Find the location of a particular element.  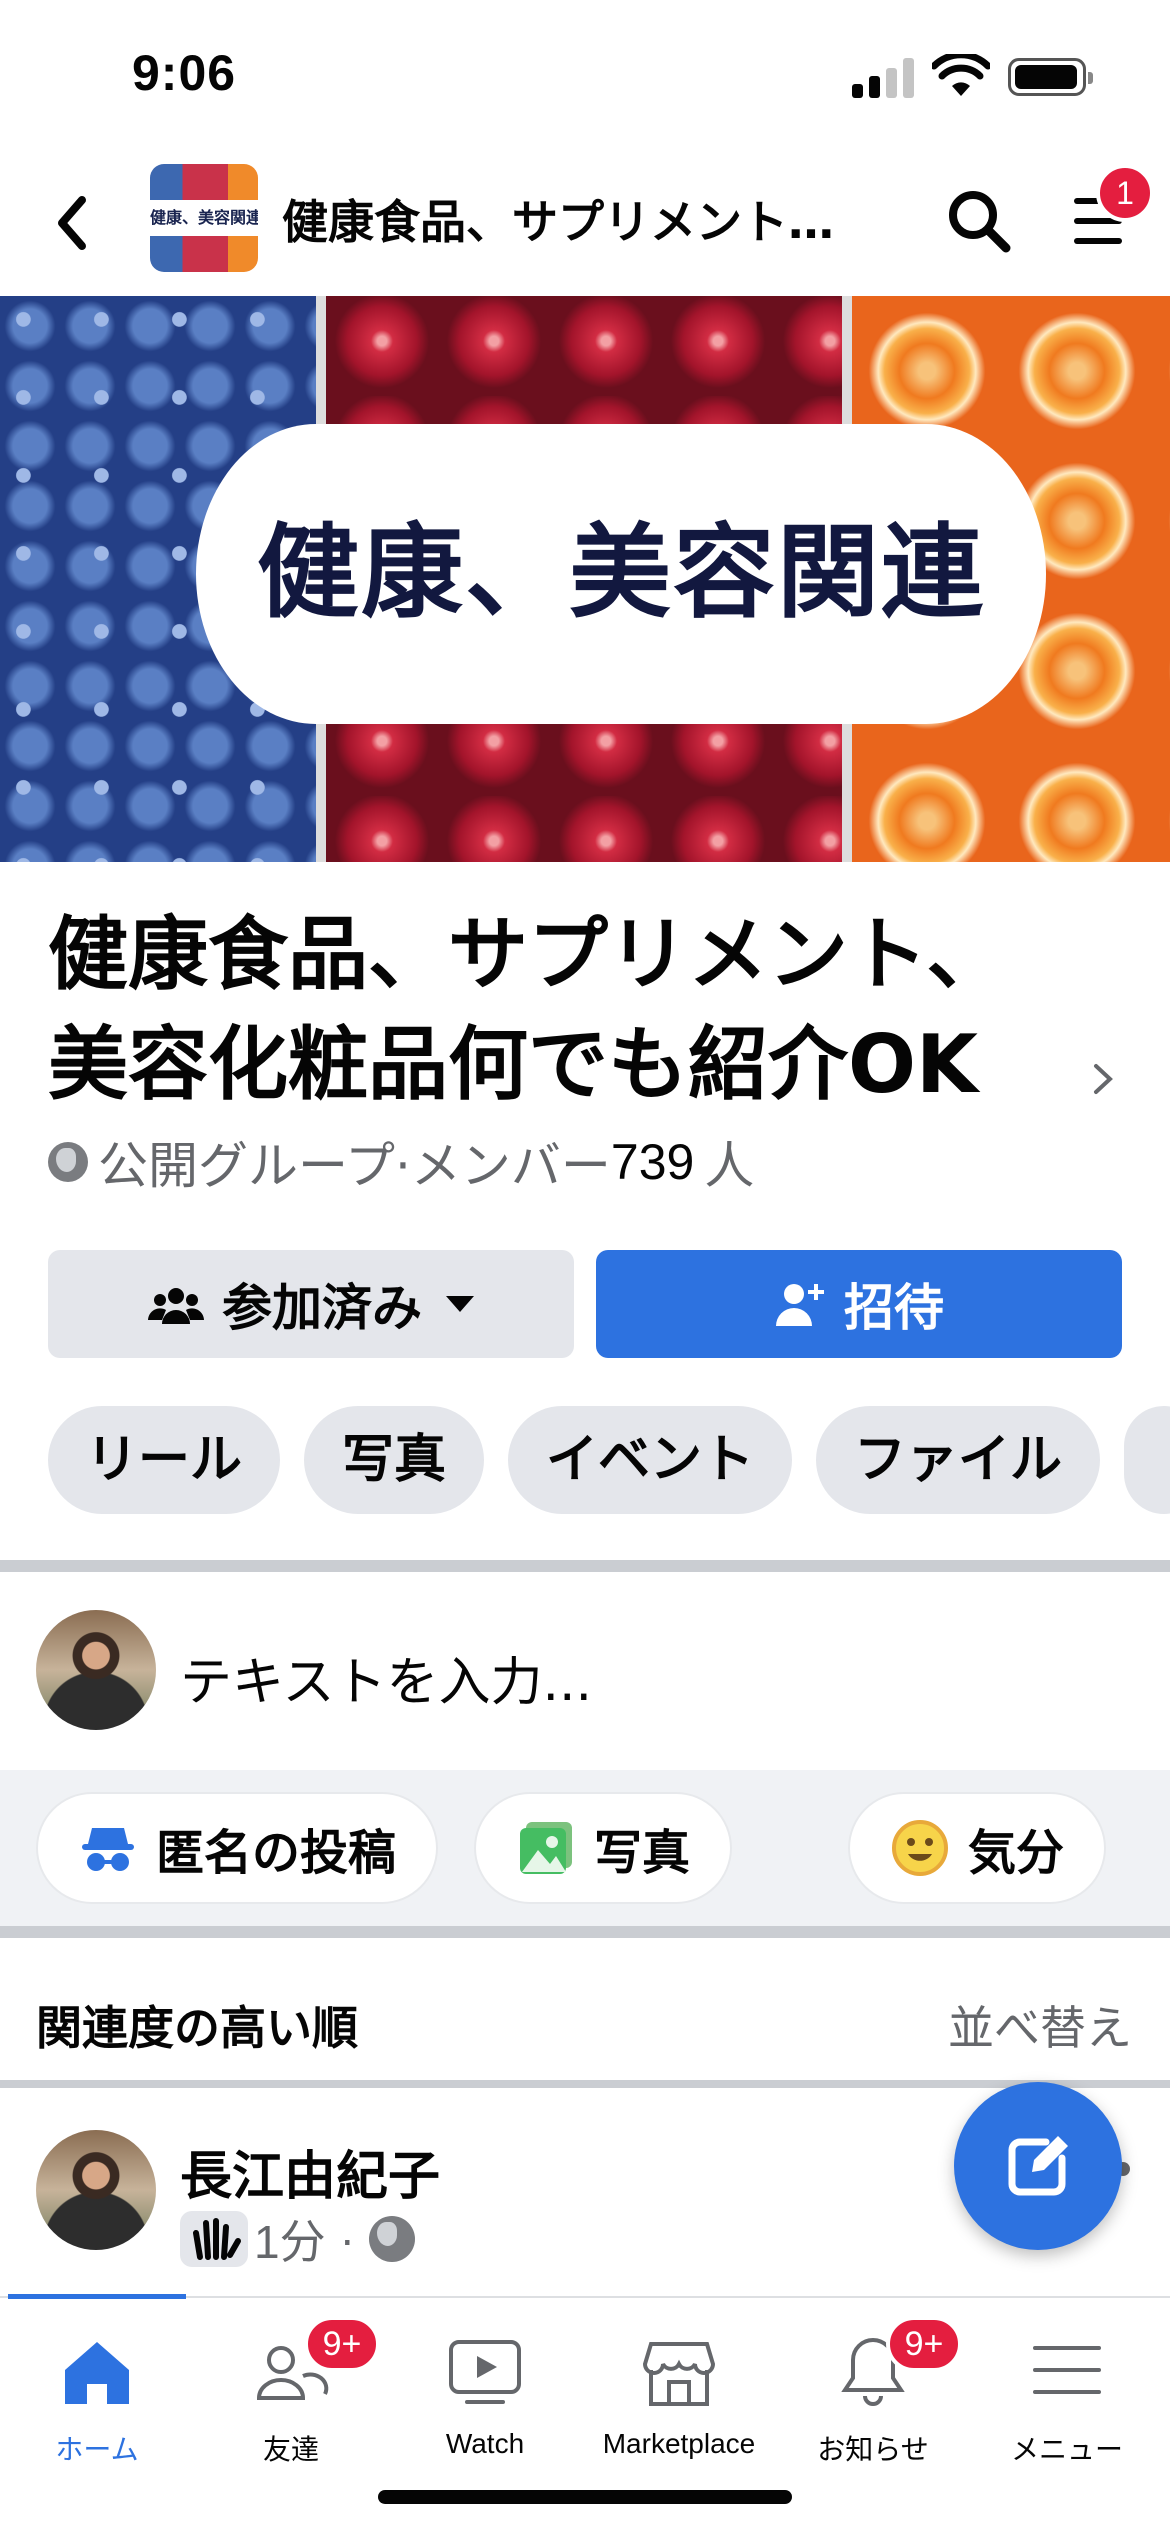

group-meta: 公開グループ·メンバー 739 人 is located at coordinates (401, 1163).